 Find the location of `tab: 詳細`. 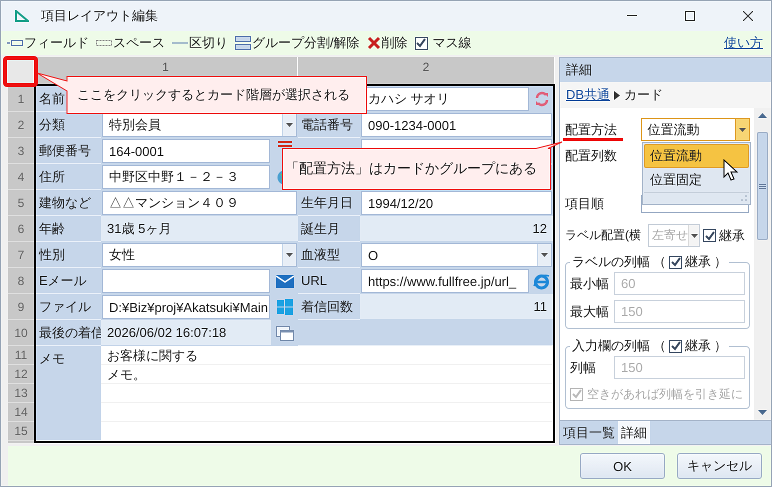

tab: 詳細 is located at coordinates (634, 432).